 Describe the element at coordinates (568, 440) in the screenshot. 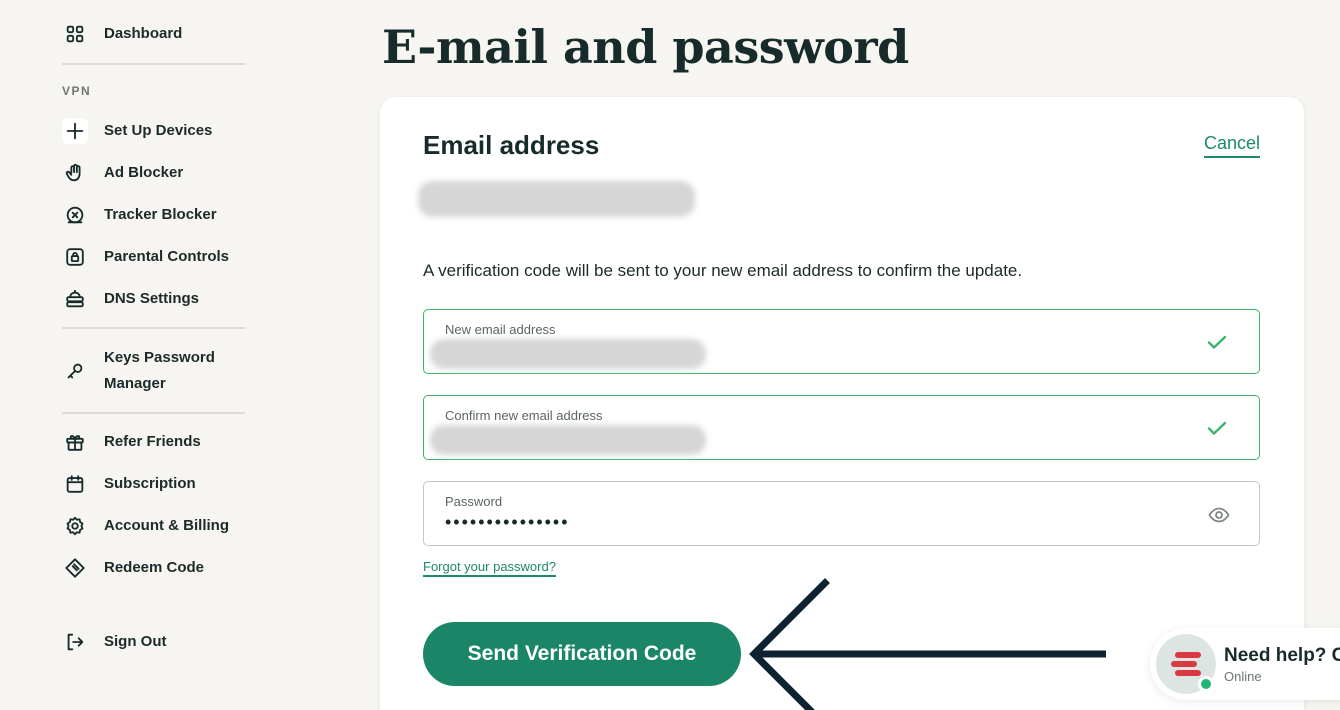

I see `confirm-email-value-redacted` at that location.